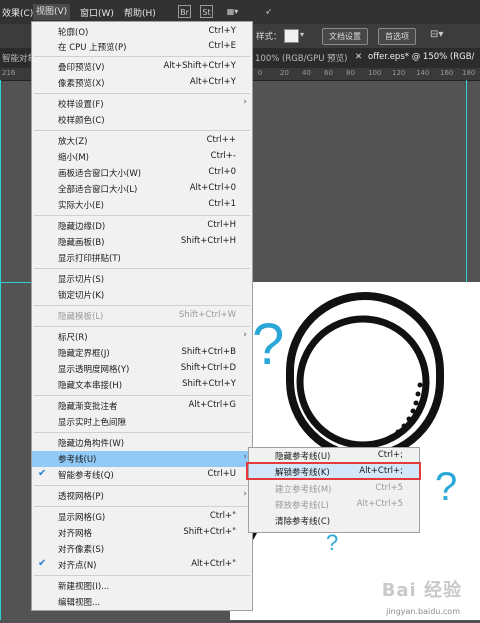  What do you see at coordinates (339, 489) in the screenshot?
I see `submenu-item-make-guides: 建立参考线(M) Ctrl+5` at bounding box center [339, 489].